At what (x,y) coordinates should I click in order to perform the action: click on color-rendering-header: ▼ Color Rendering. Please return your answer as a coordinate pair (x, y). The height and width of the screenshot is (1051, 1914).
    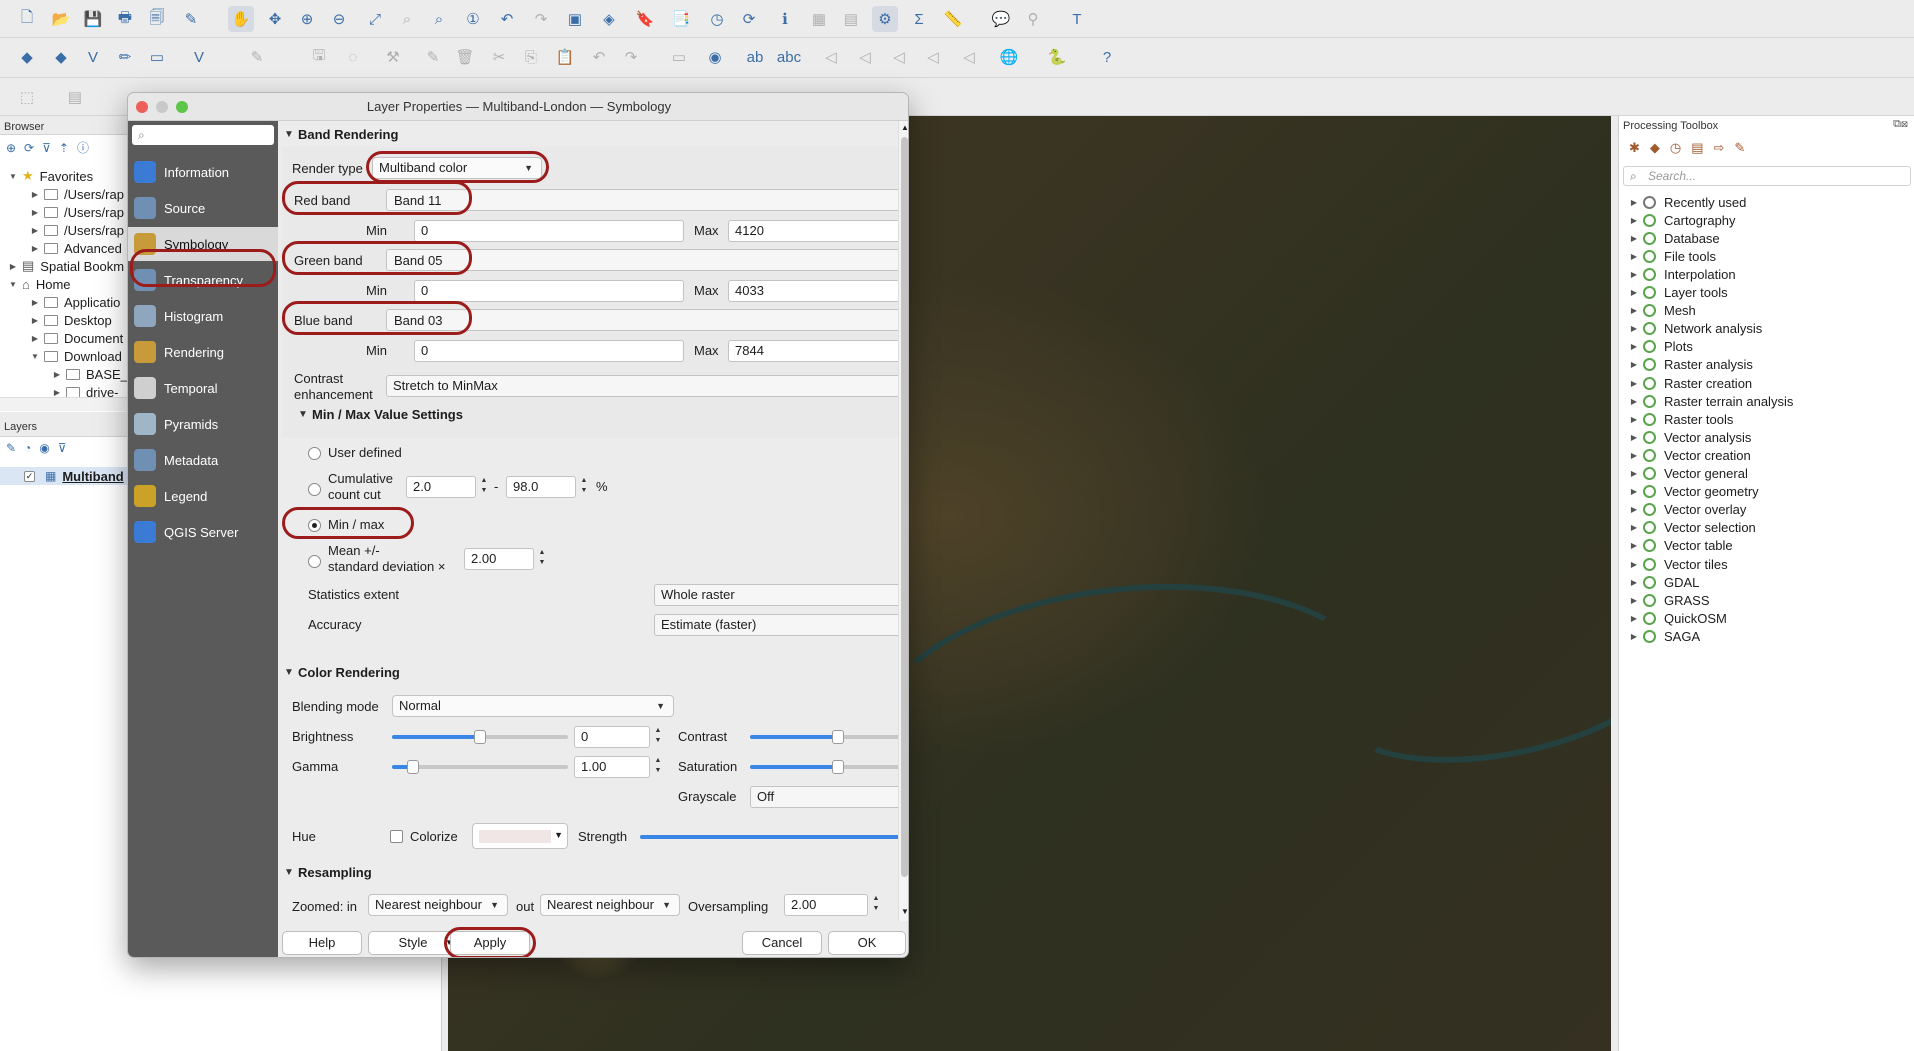
    Looking at the image, I should click on (342, 672).